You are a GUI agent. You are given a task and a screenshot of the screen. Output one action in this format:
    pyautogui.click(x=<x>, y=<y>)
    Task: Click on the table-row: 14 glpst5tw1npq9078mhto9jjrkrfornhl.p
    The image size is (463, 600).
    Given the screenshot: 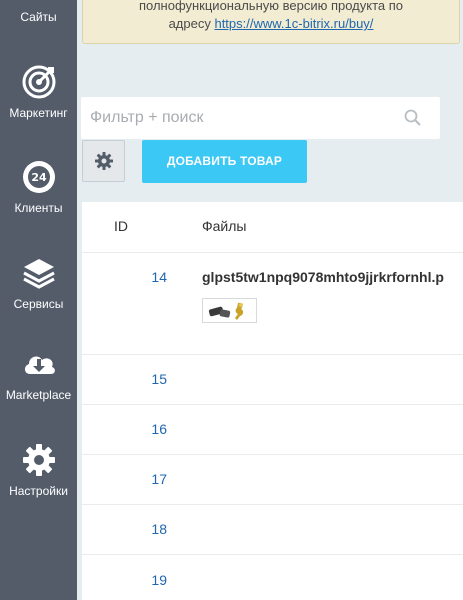 What is the action you would take?
    pyautogui.click(x=272, y=304)
    